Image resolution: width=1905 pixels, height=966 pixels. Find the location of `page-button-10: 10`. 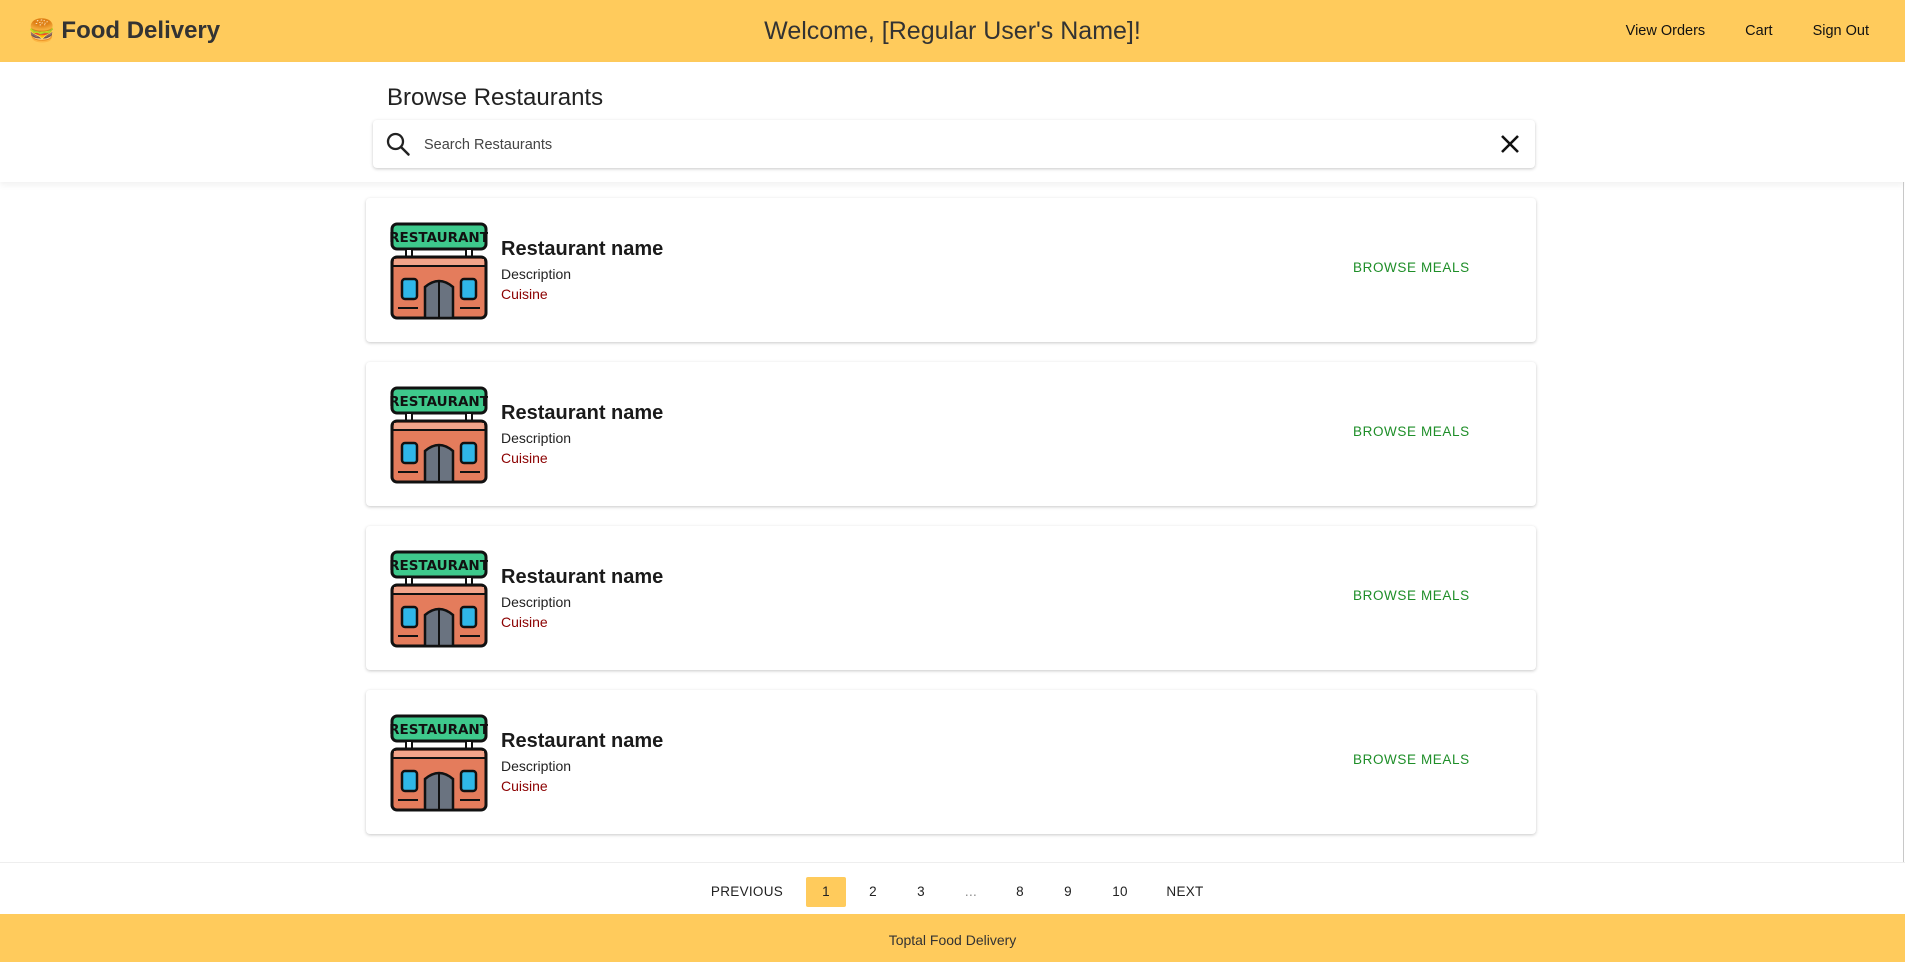

page-button-10: 10 is located at coordinates (1120, 892).